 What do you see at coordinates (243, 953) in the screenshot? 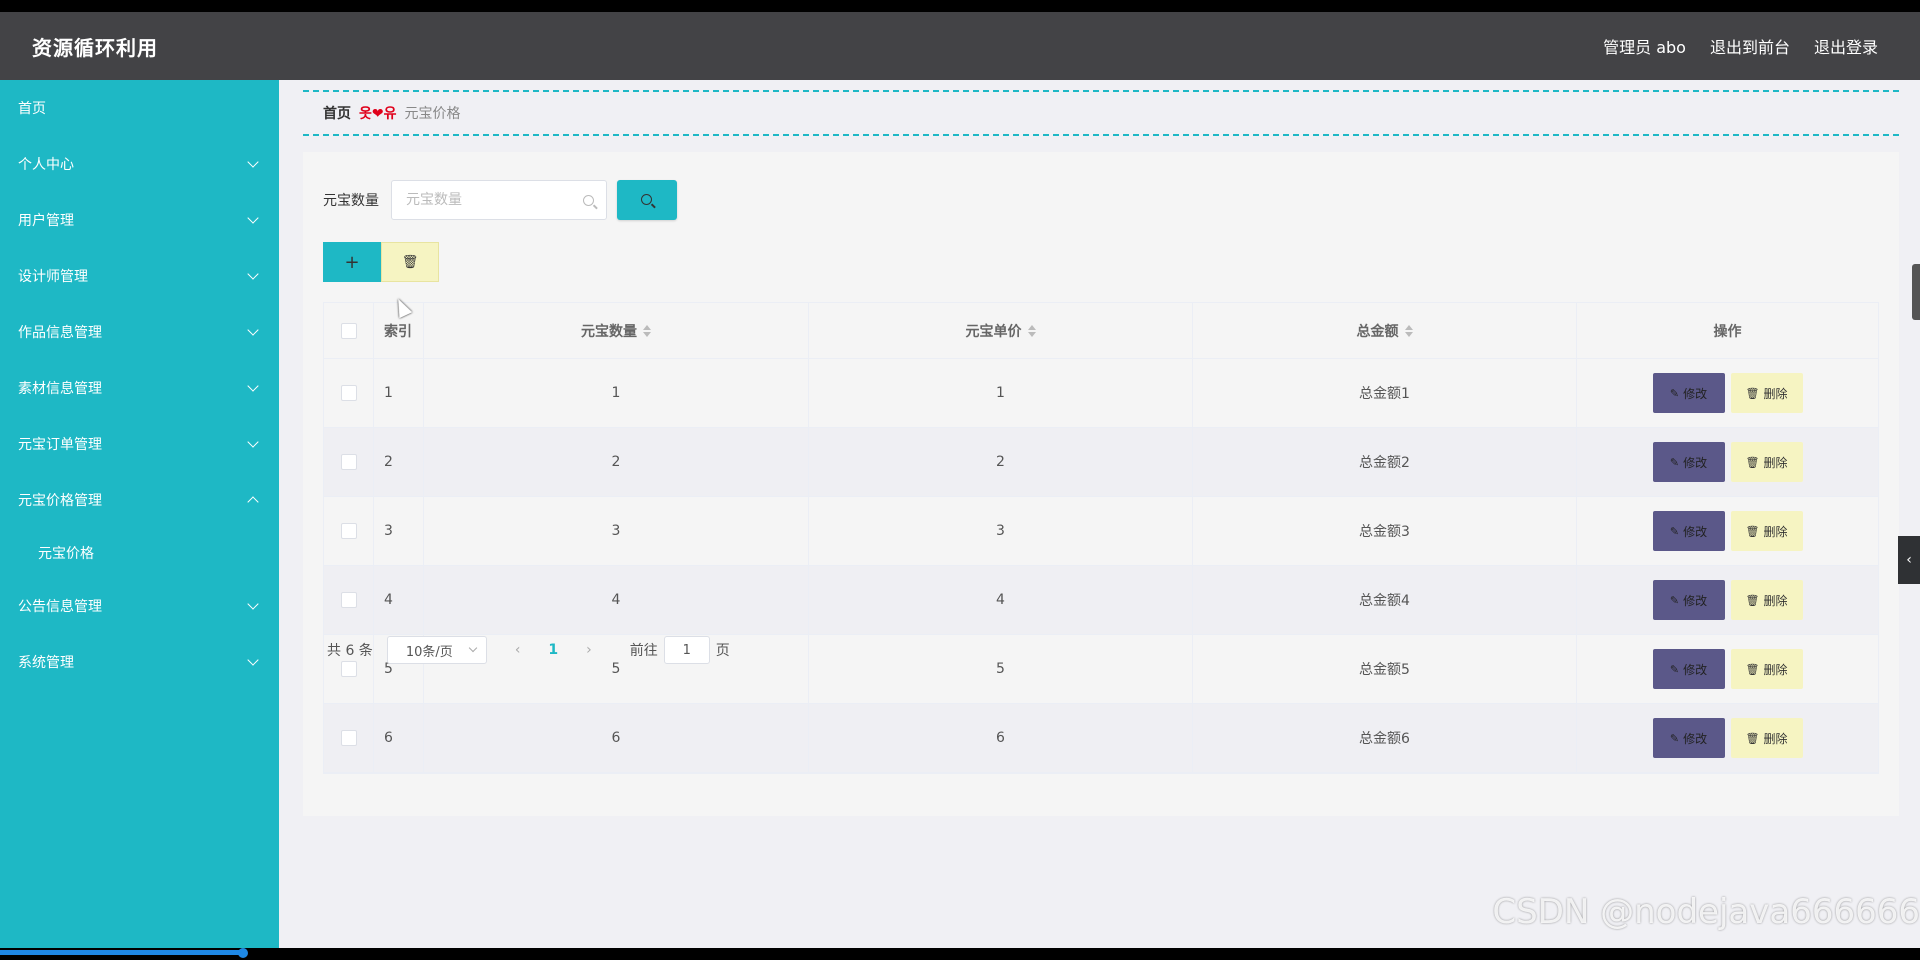
I see `video-progress-handle` at bounding box center [243, 953].